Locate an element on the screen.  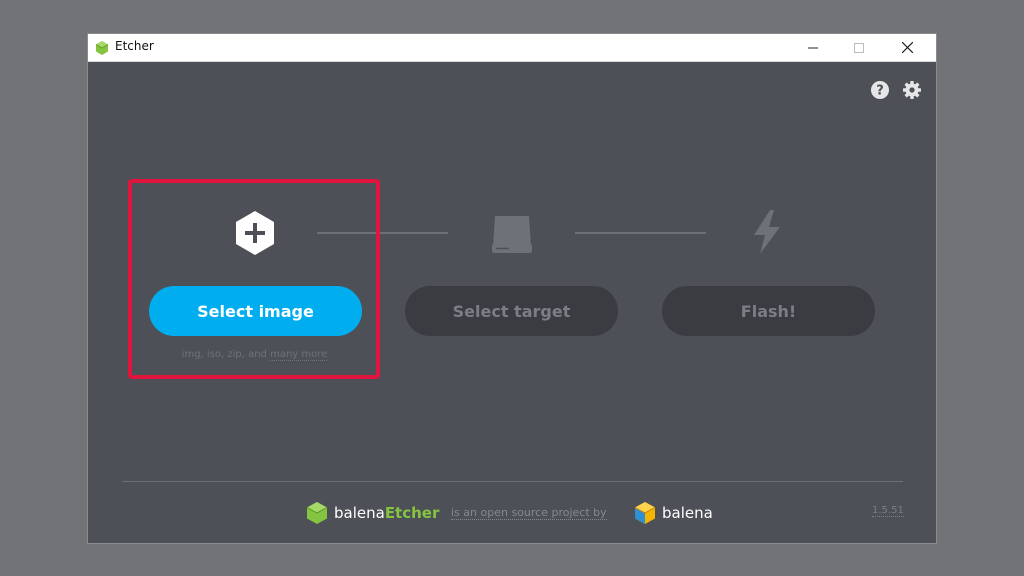
brand-suffix: Etcher is located at coordinates (412, 513).